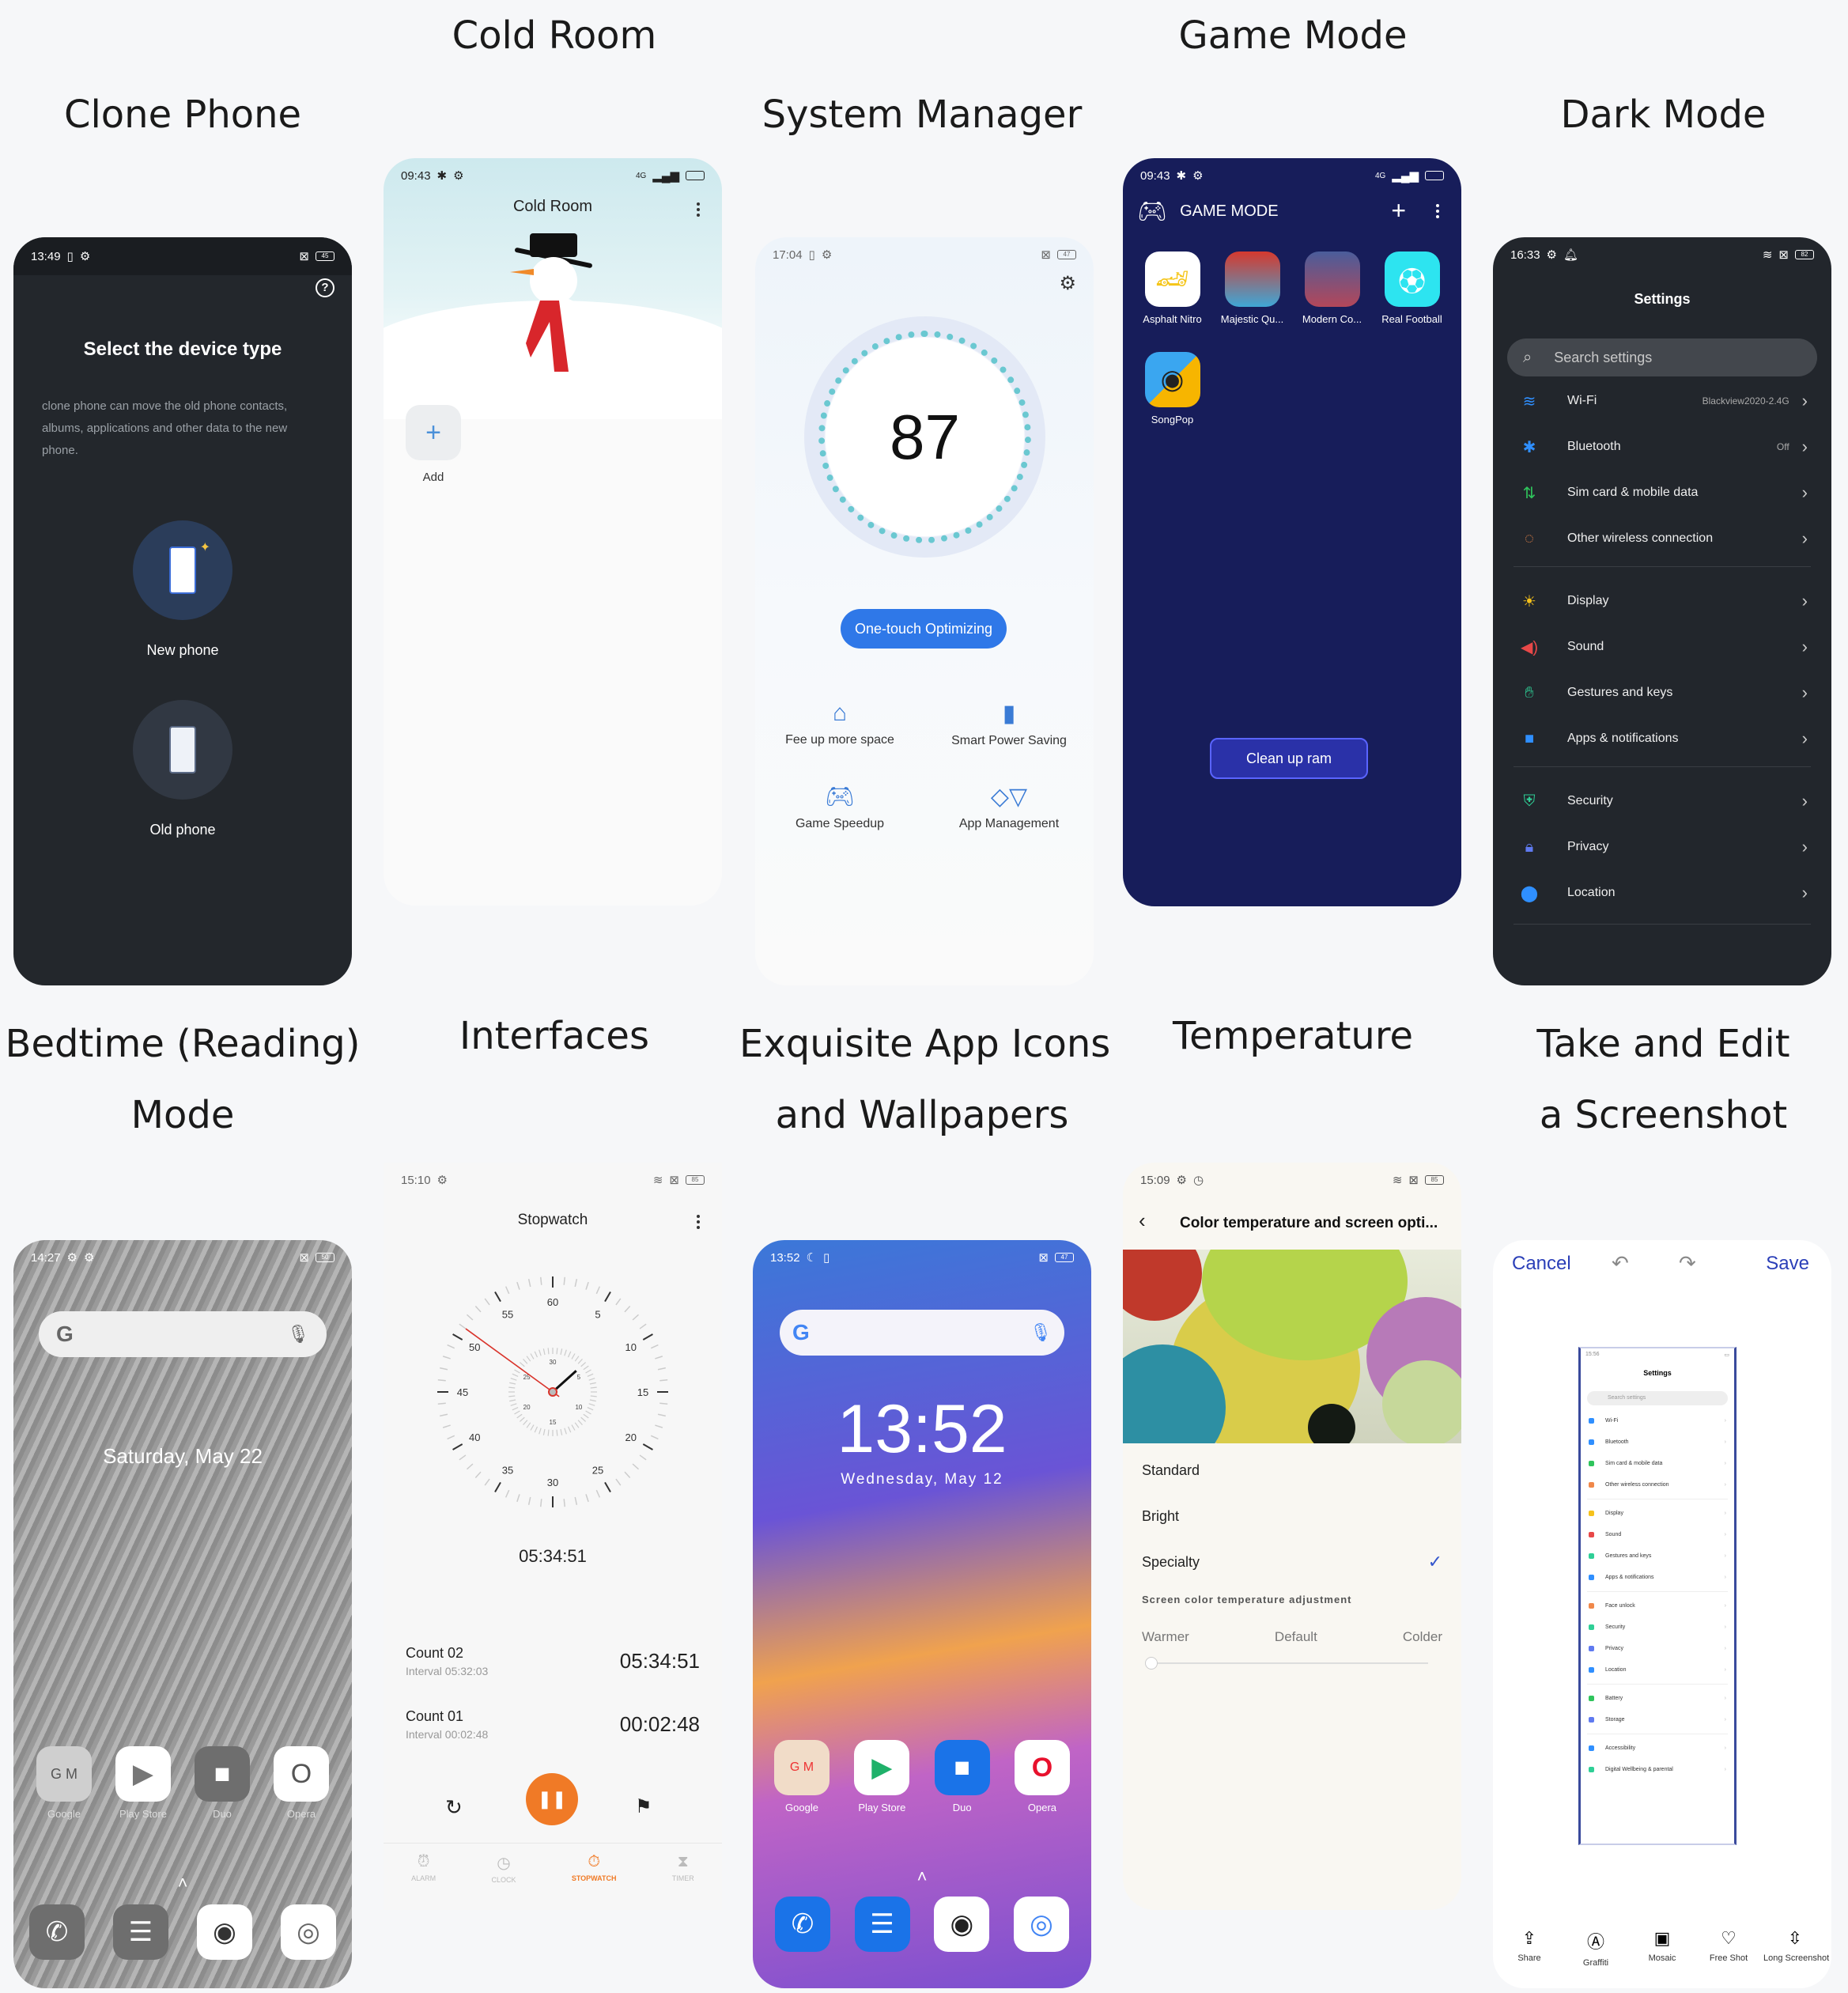 This screenshot has height=1993, width=1848. Describe the element at coordinates (182, 769) in the screenshot. I see `old-phone-option: Old phone` at that location.